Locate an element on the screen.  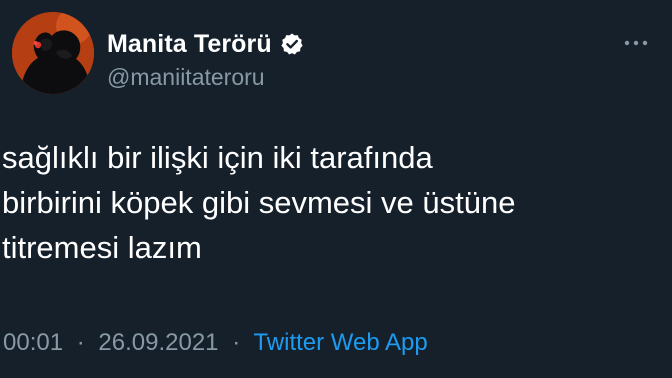
user-handle: @maniitateroru is located at coordinates (186, 77).